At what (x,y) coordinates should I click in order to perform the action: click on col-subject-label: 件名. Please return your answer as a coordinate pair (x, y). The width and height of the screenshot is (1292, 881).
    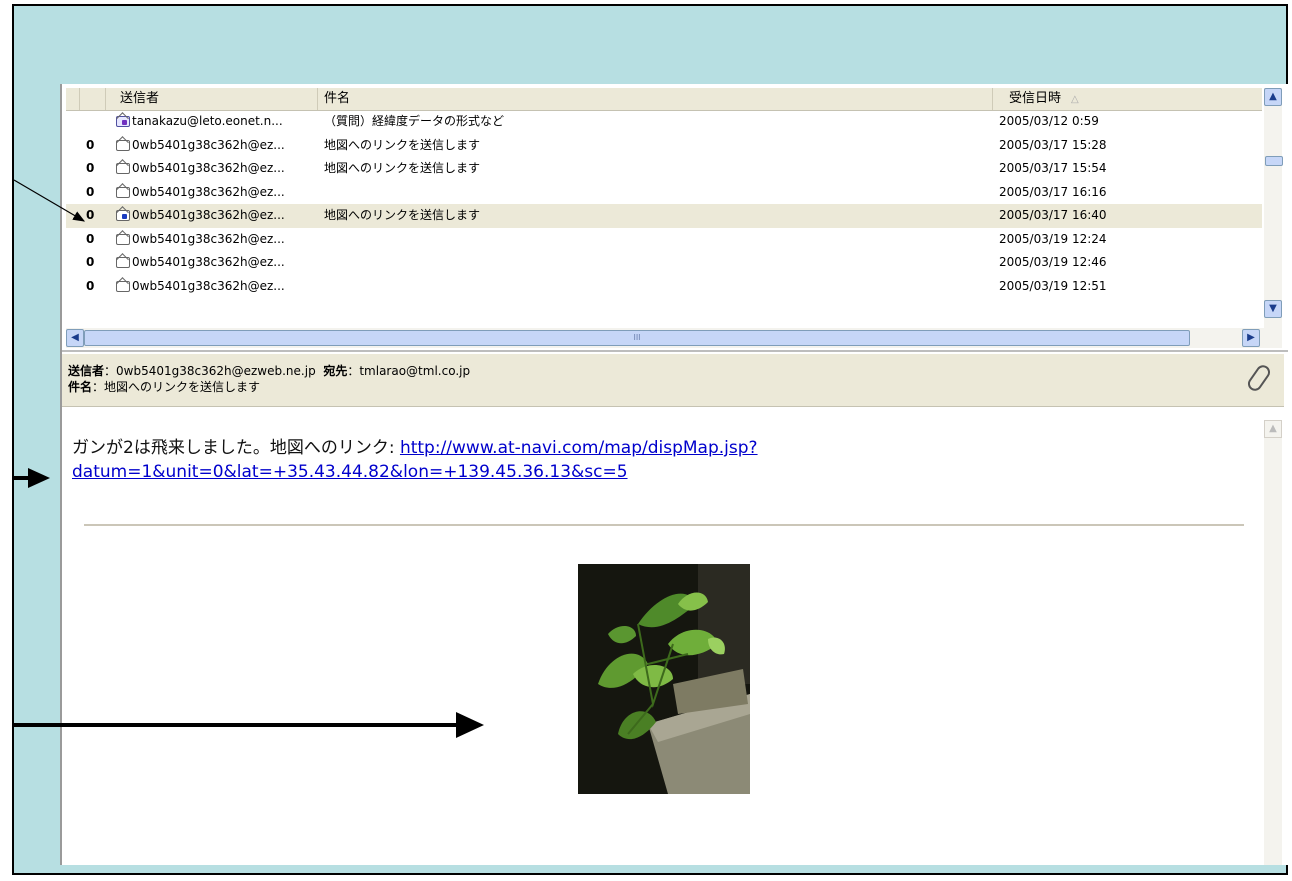
    Looking at the image, I should click on (337, 98).